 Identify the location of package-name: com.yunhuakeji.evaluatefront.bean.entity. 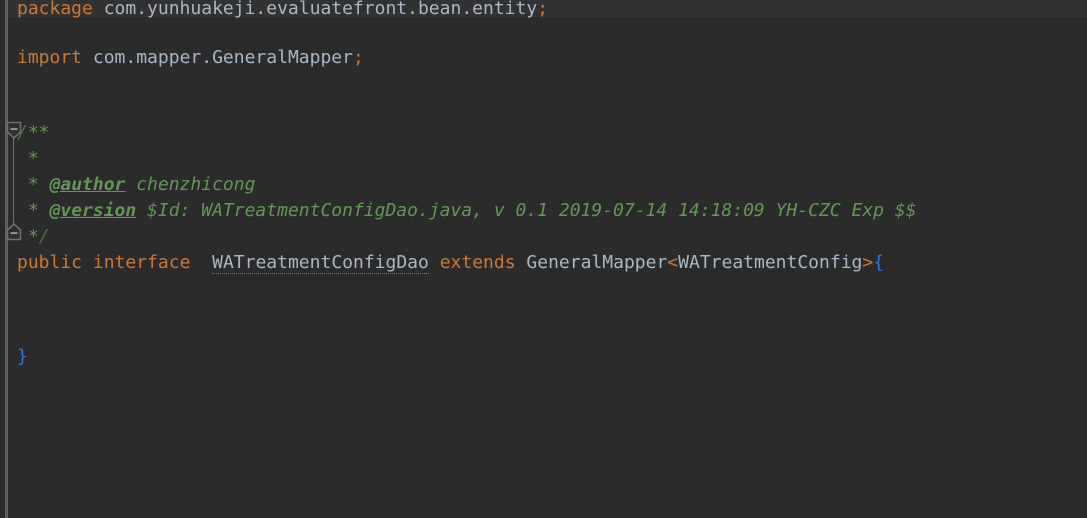
(320, 9).